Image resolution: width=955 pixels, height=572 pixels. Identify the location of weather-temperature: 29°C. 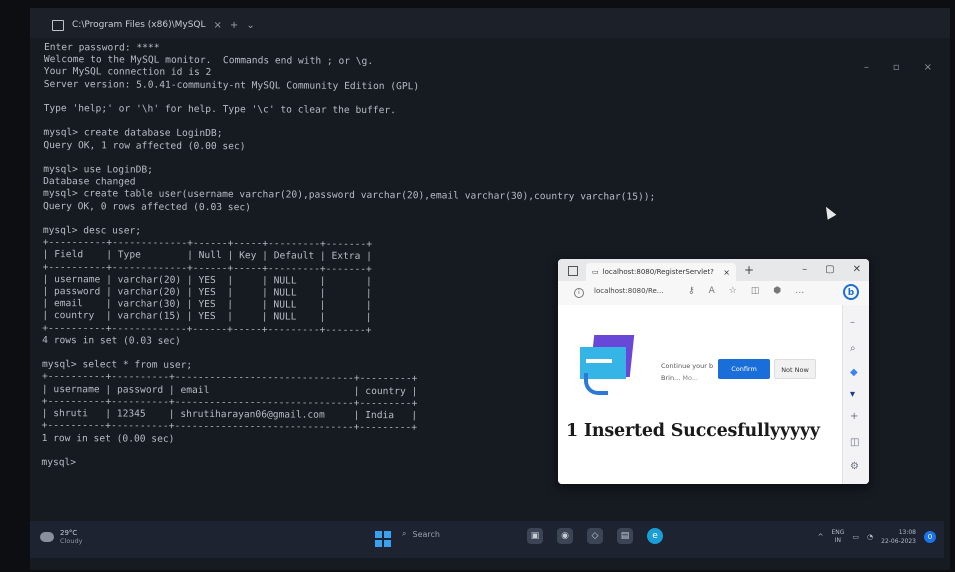
(69, 533).